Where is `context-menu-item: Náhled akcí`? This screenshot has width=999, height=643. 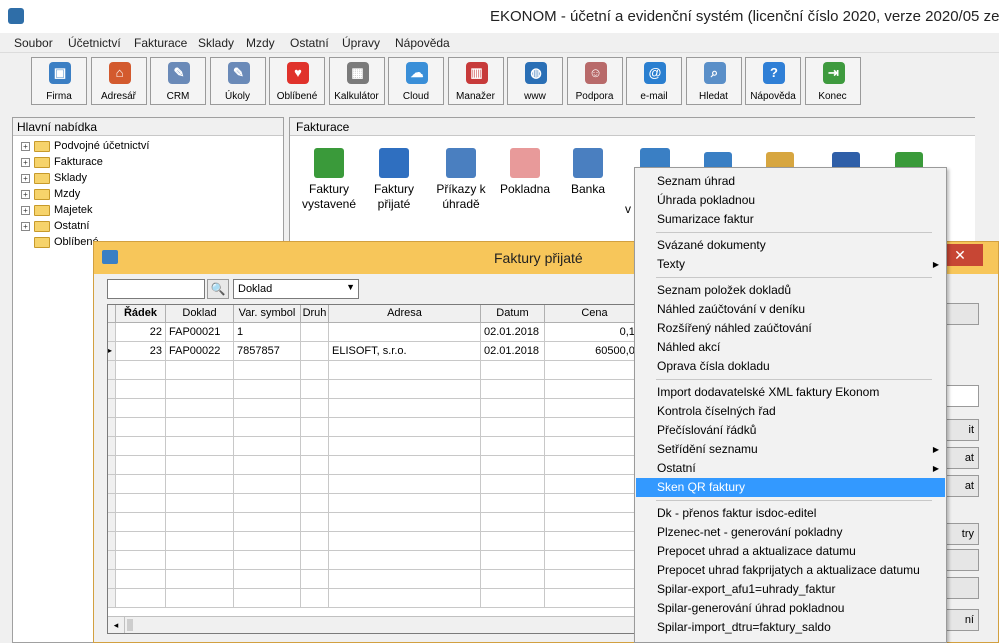
context-menu-item: Náhled akcí is located at coordinates (790, 347).